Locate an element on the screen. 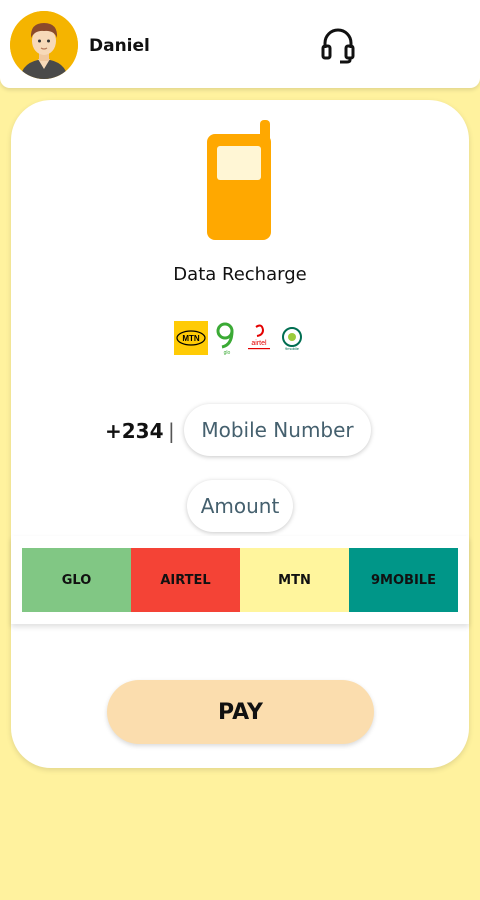 This screenshot has width=480, height=900. page-title: Data Recharge is located at coordinates (240, 274).